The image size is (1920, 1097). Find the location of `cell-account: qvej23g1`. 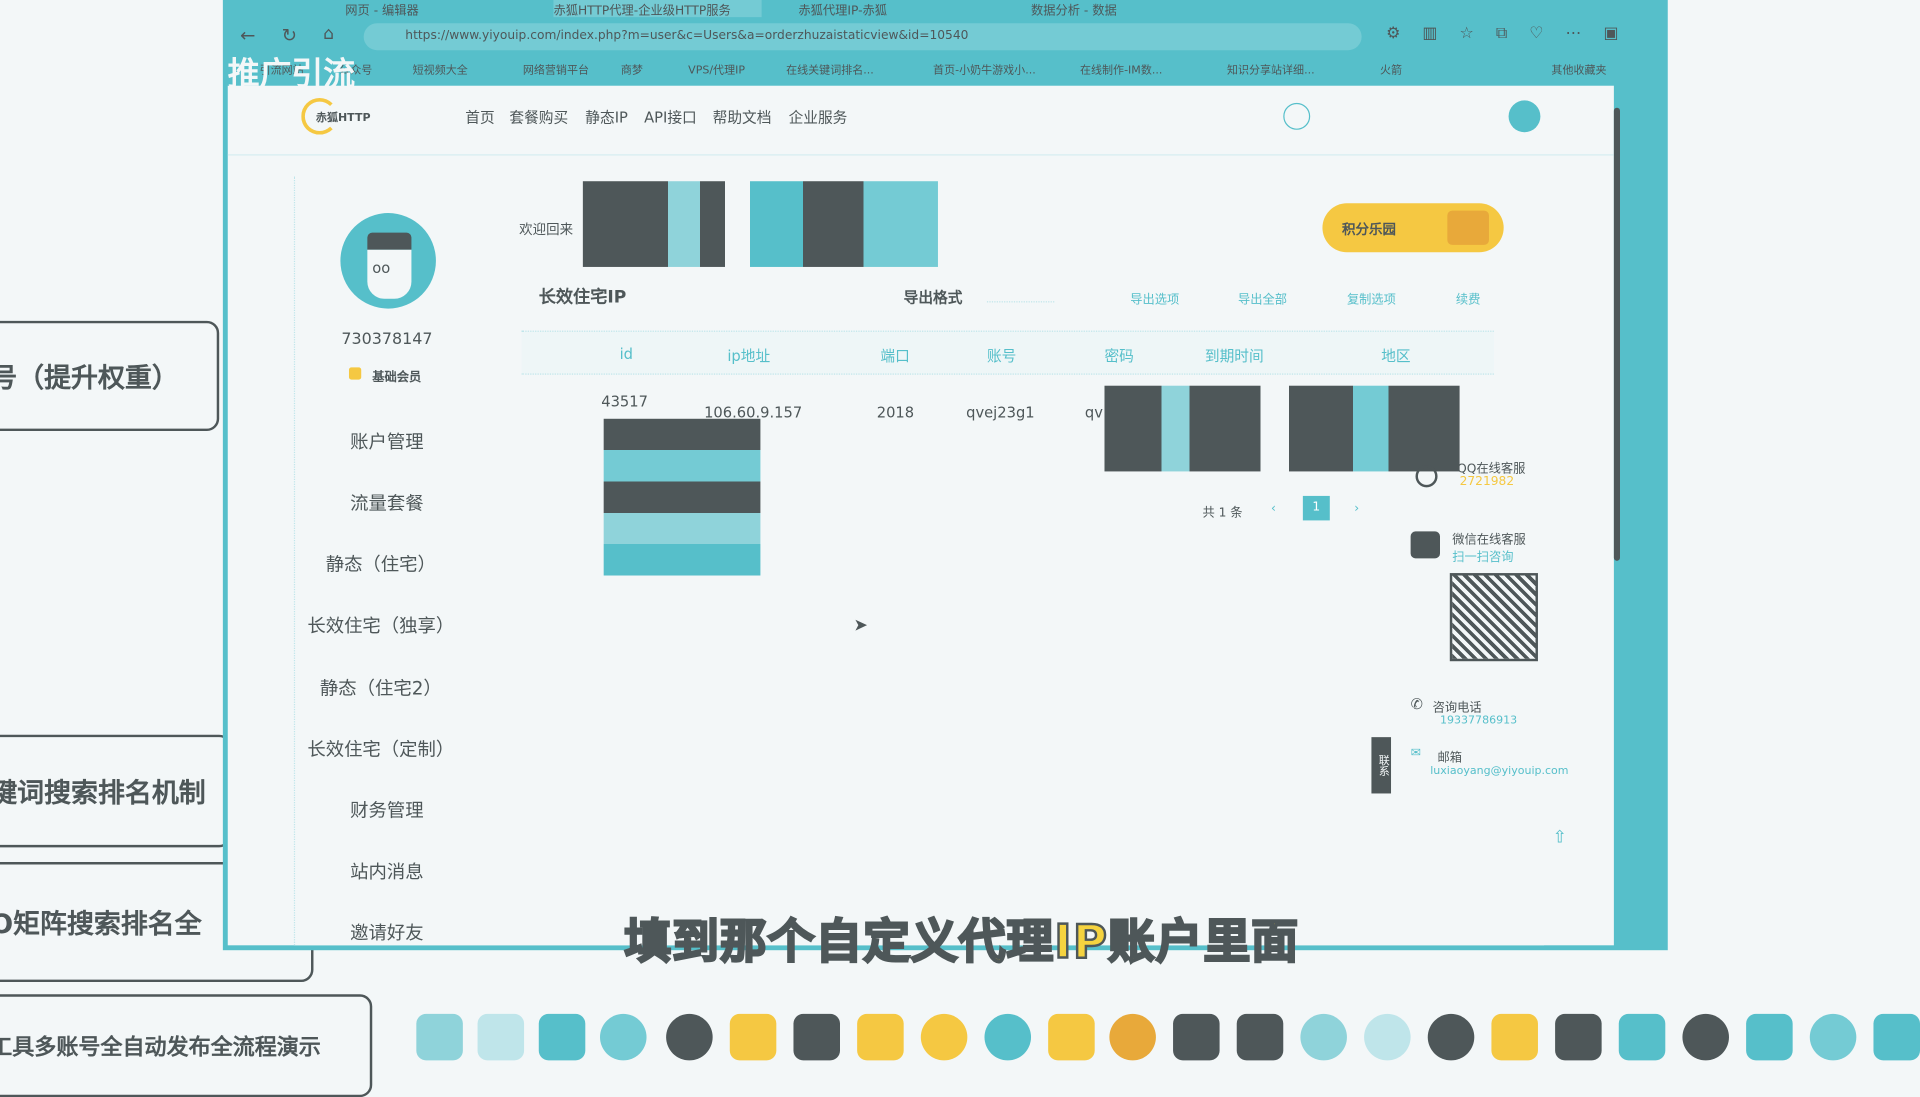

cell-account: qvej23g1 is located at coordinates (1000, 413).